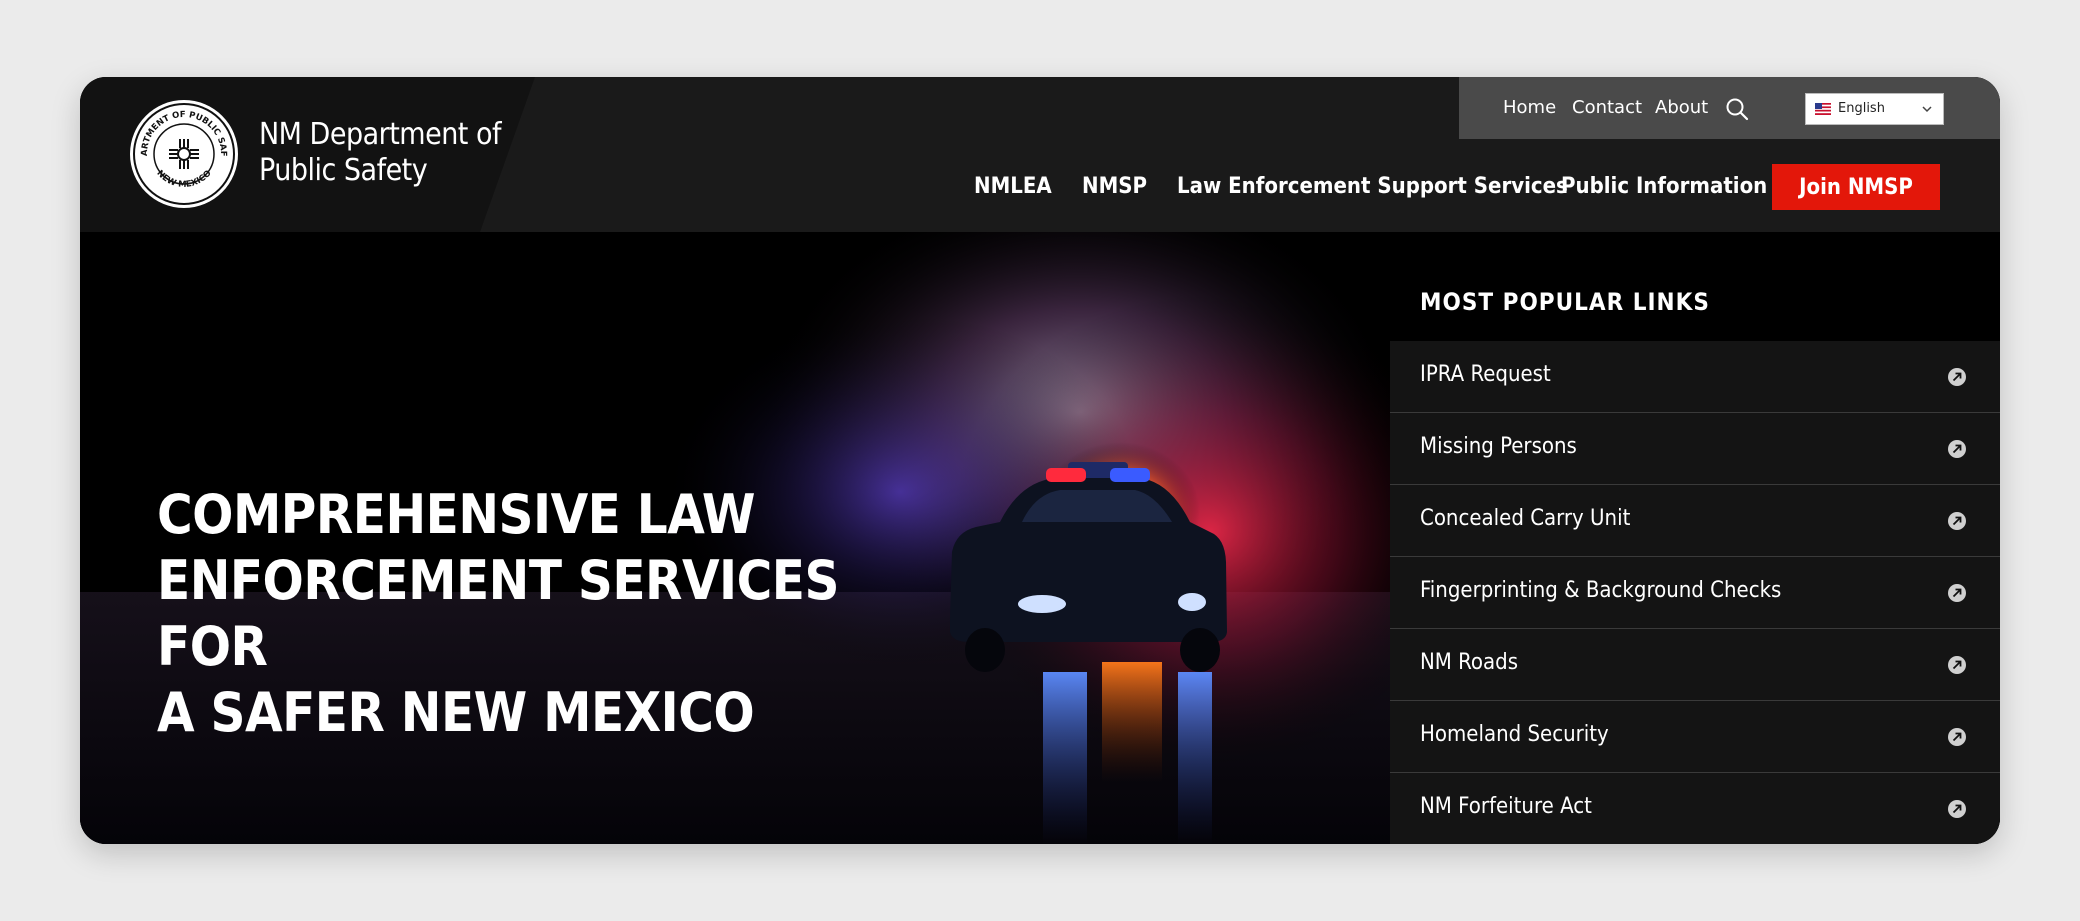  What do you see at coordinates (1695, 449) in the screenshot?
I see `popular-link-missing-persons: Missing Persons` at bounding box center [1695, 449].